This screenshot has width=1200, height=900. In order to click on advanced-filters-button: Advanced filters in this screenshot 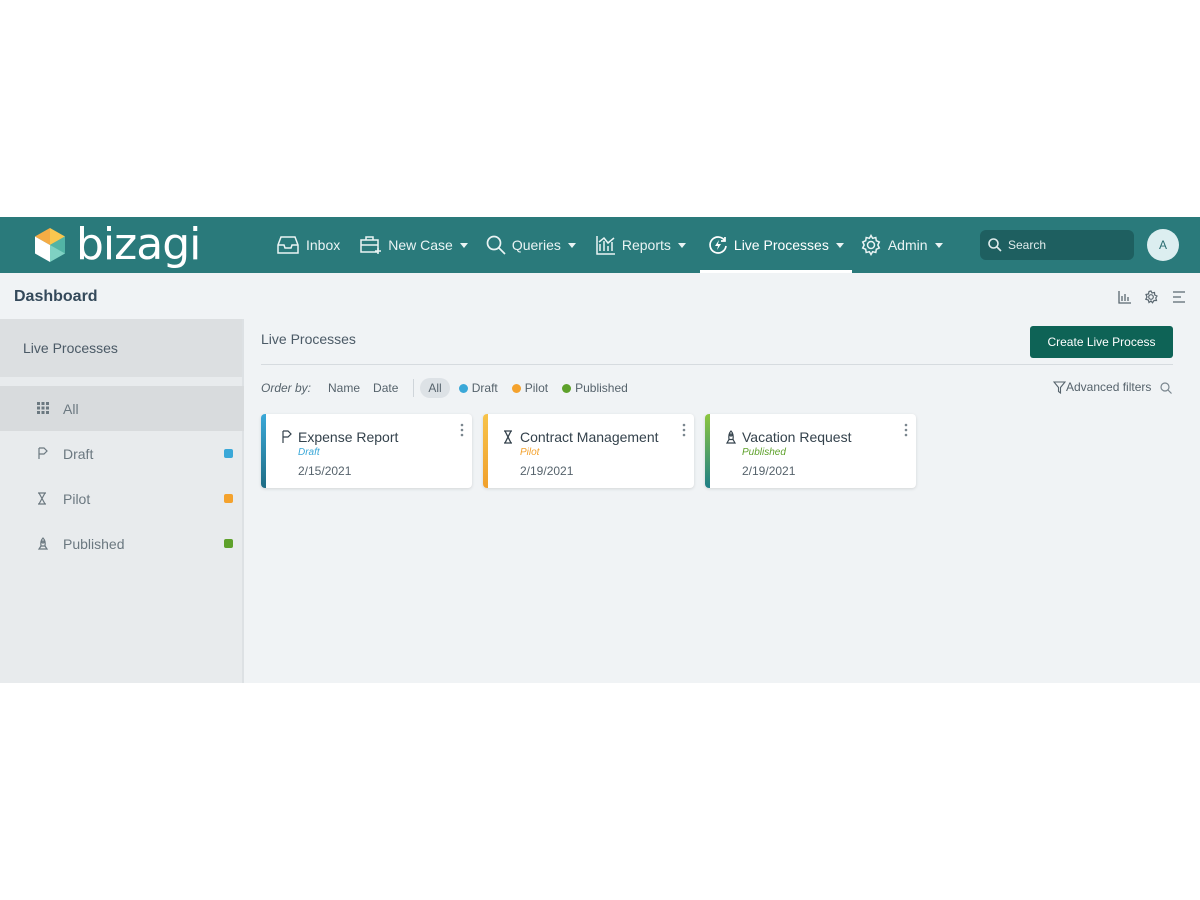, I will do `click(1102, 387)`.